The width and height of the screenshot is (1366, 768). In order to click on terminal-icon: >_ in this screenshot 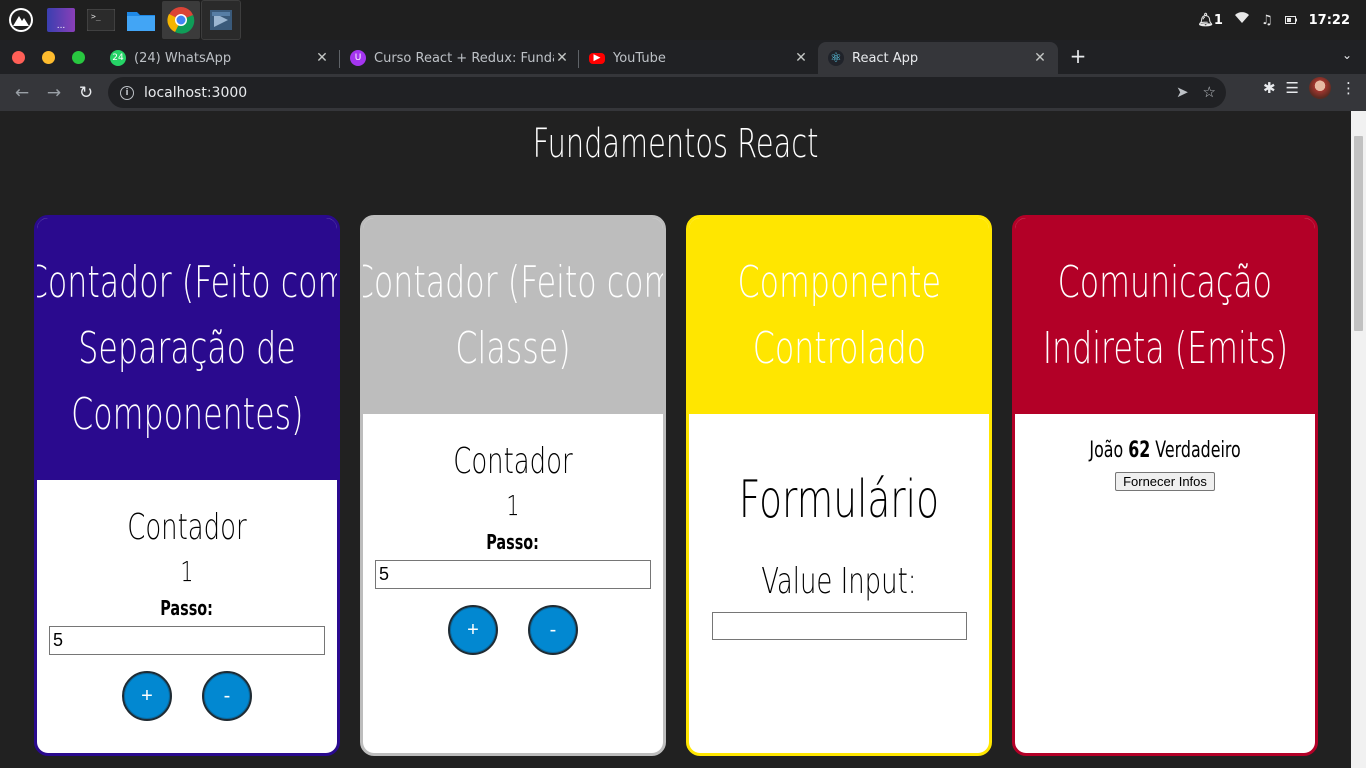, I will do `click(101, 20)`.